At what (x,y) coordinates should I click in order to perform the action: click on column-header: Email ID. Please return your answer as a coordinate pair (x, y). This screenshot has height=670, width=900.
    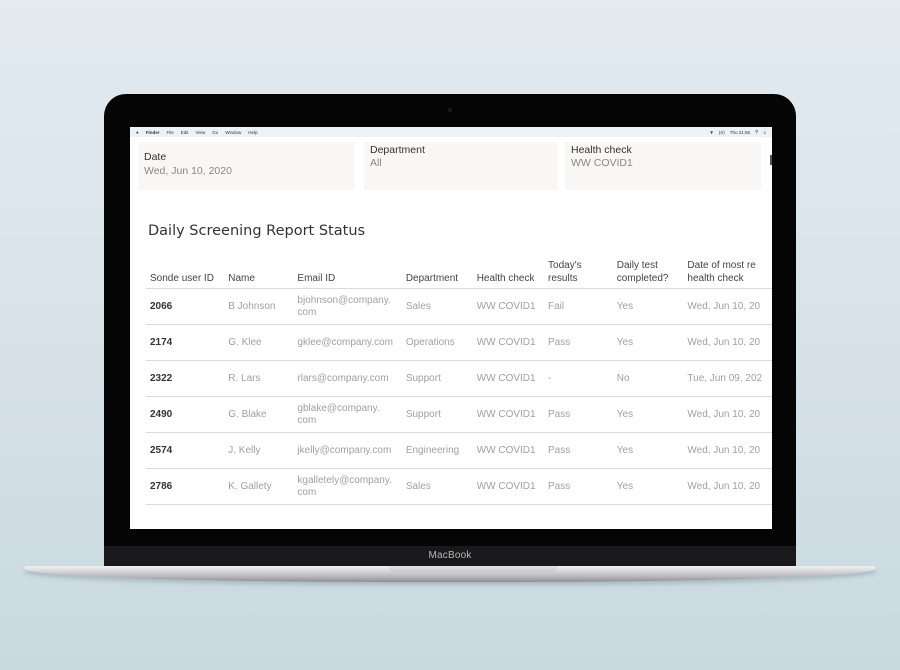
    Looking at the image, I should click on (347, 273).